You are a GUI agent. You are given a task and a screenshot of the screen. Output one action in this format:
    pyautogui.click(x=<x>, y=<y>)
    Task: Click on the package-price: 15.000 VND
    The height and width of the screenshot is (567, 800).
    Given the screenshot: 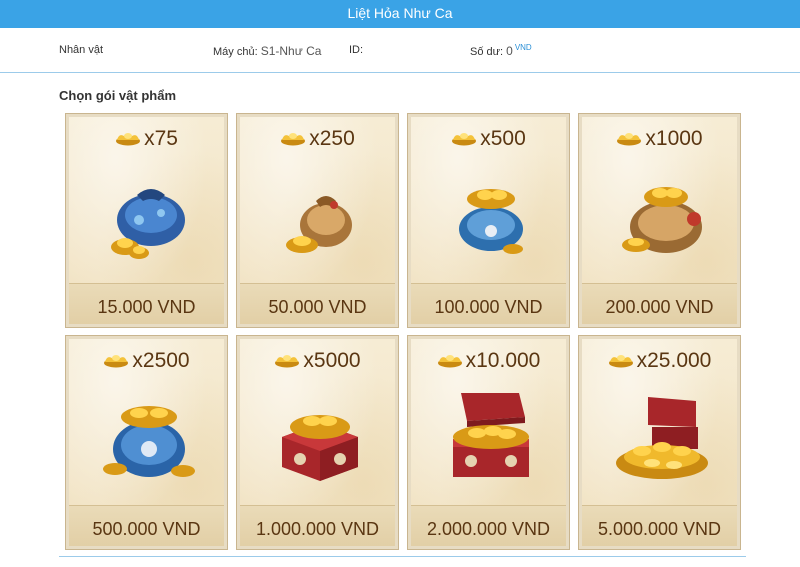 What is the action you would take?
    pyautogui.click(x=146, y=307)
    